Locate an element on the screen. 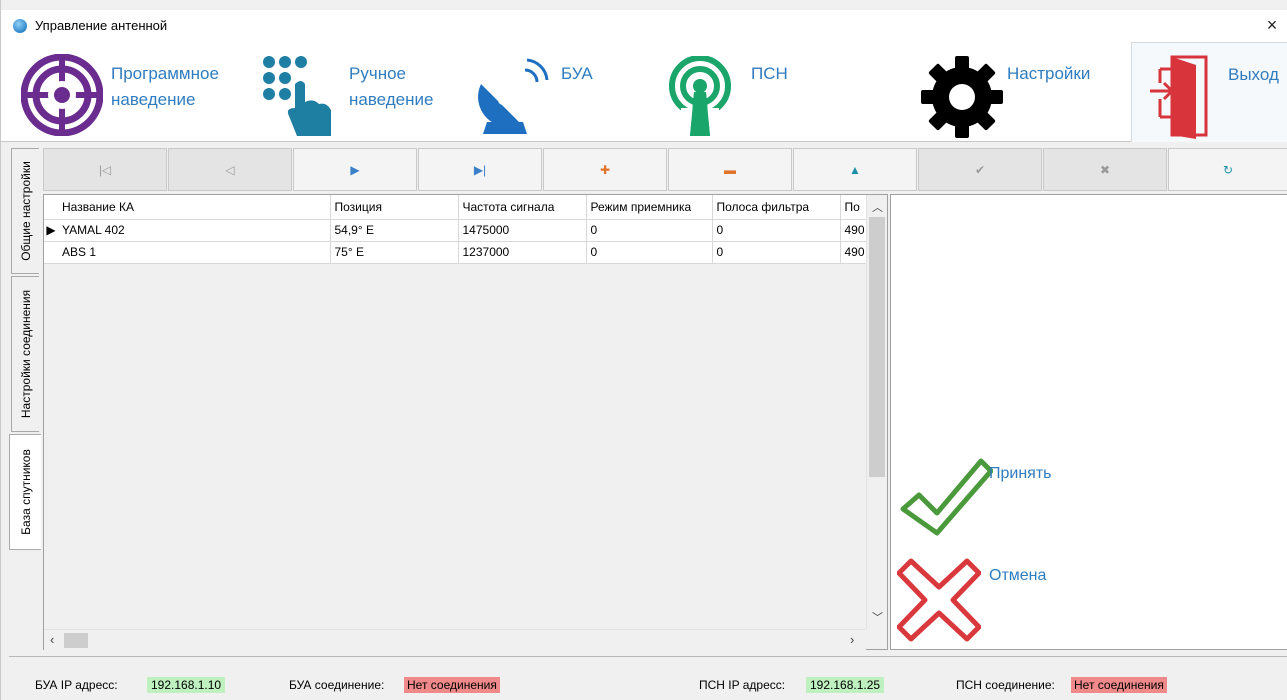  exit-label: Выход is located at coordinates (1253, 74).